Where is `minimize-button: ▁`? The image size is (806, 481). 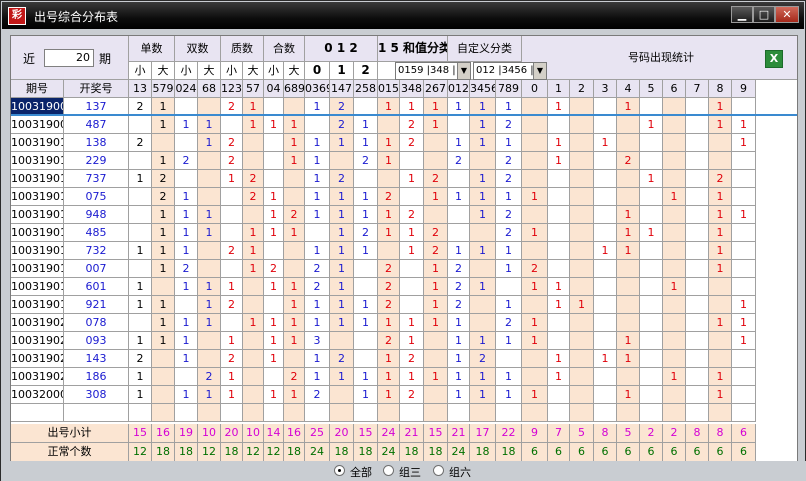 minimize-button: ▁ is located at coordinates (742, 14).